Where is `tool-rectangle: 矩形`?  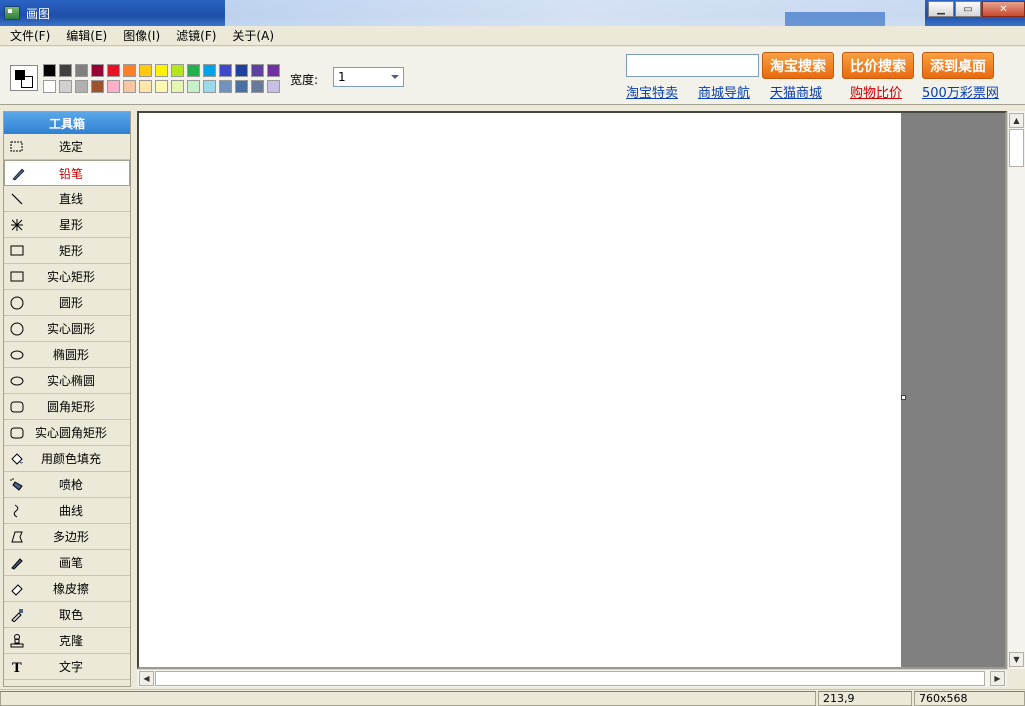
tool-rectangle: 矩形 is located at coordinates (67, 251).